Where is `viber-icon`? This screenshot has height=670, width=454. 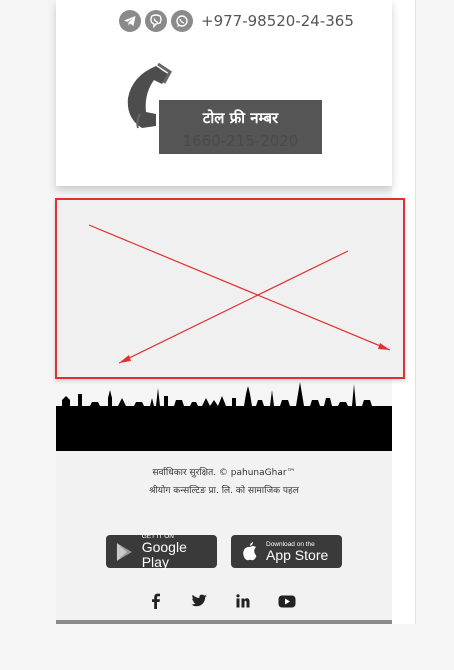
viber-icon is located at coordinates (156, 21).